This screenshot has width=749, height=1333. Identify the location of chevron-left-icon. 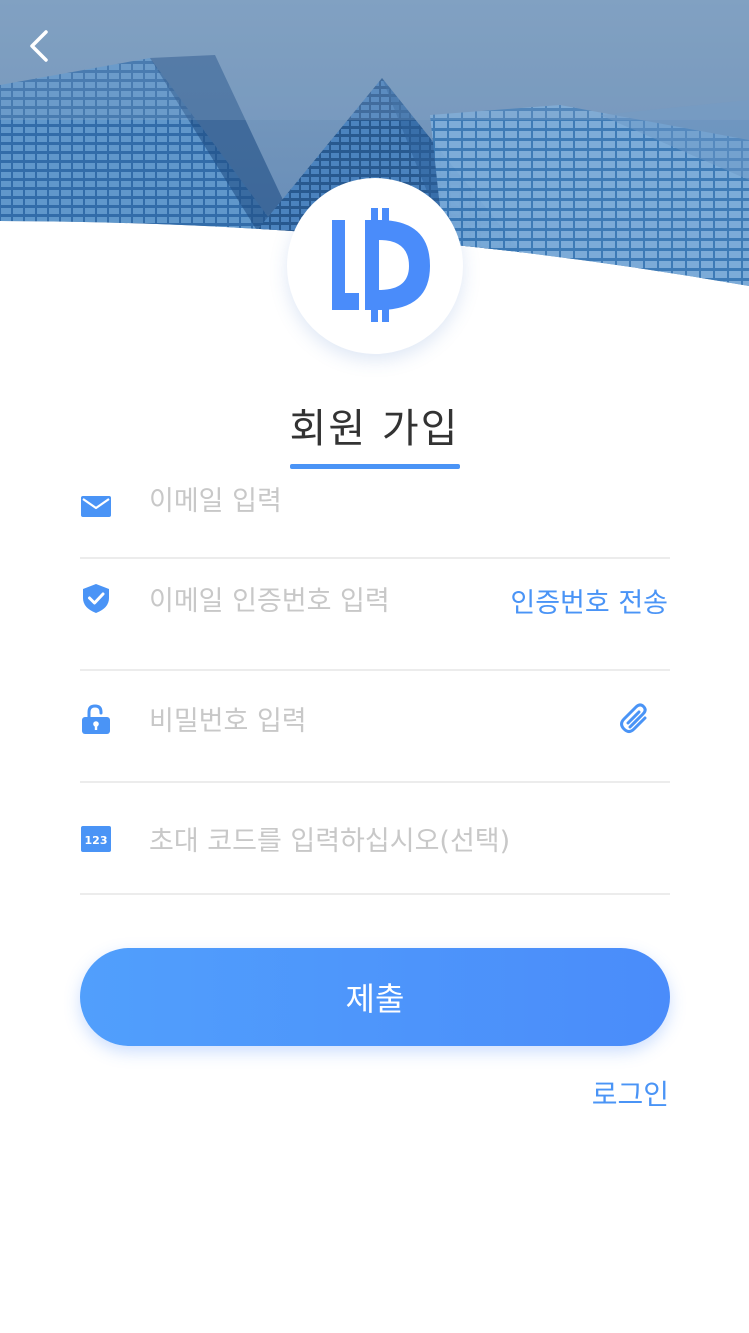
(39, 46).